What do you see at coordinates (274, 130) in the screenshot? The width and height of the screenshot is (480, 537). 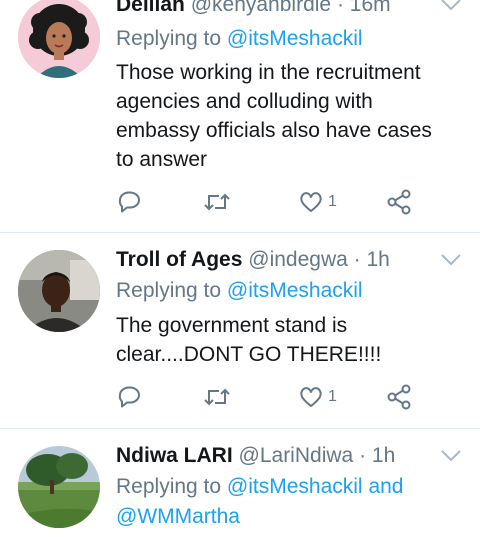 I see `tweet-text-line: embassy officials also have cases` at bounding box center [274, 130].